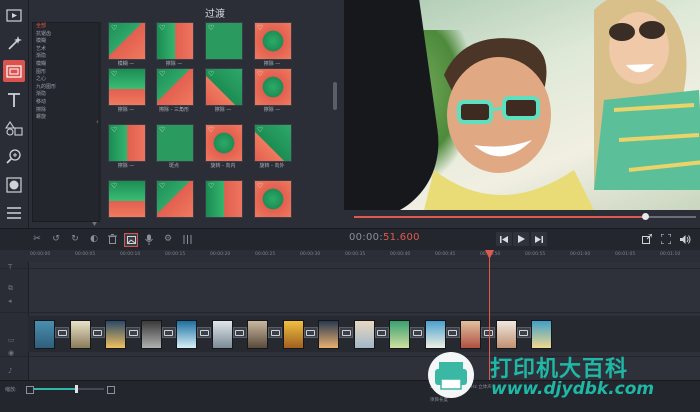  I want to click on export-icon, so click(647, 239).